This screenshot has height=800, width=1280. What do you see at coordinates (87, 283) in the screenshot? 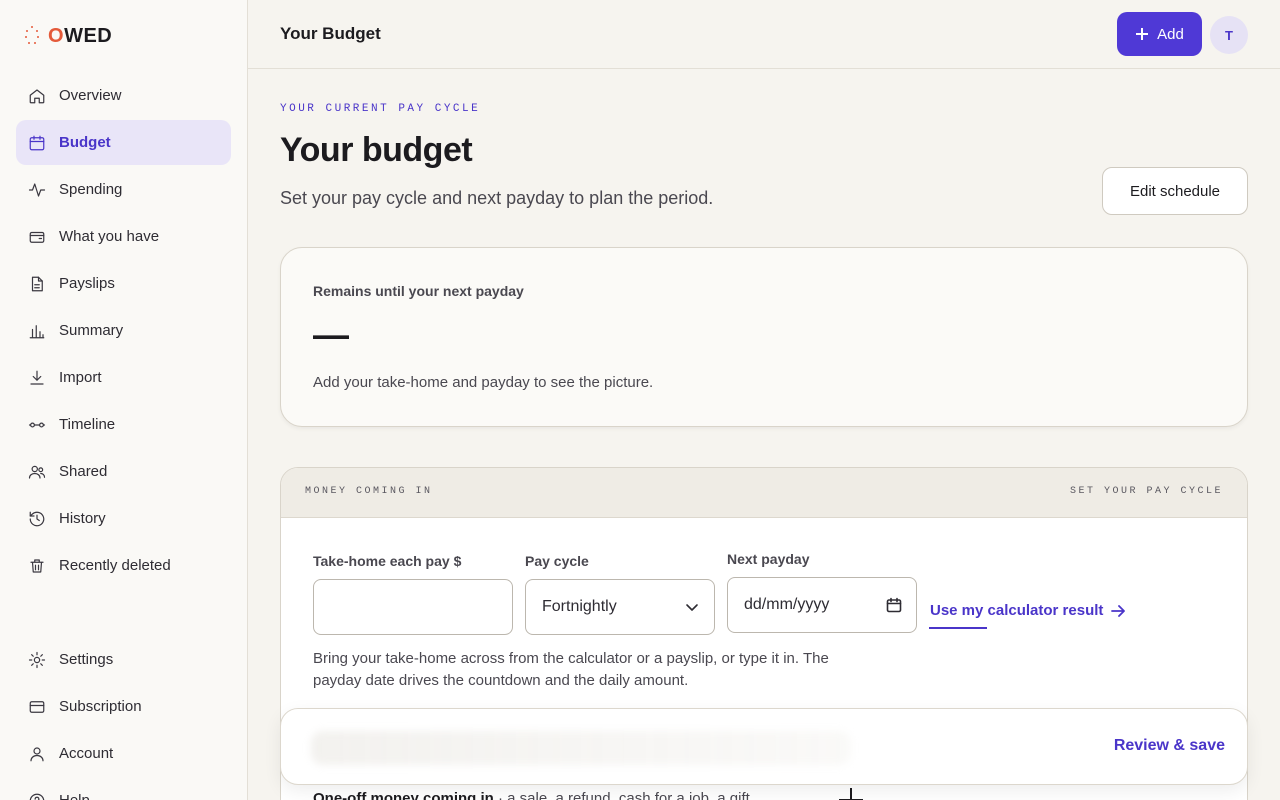
I see `sidebar-item-label: Payslips` at bounding box center [87, 283].